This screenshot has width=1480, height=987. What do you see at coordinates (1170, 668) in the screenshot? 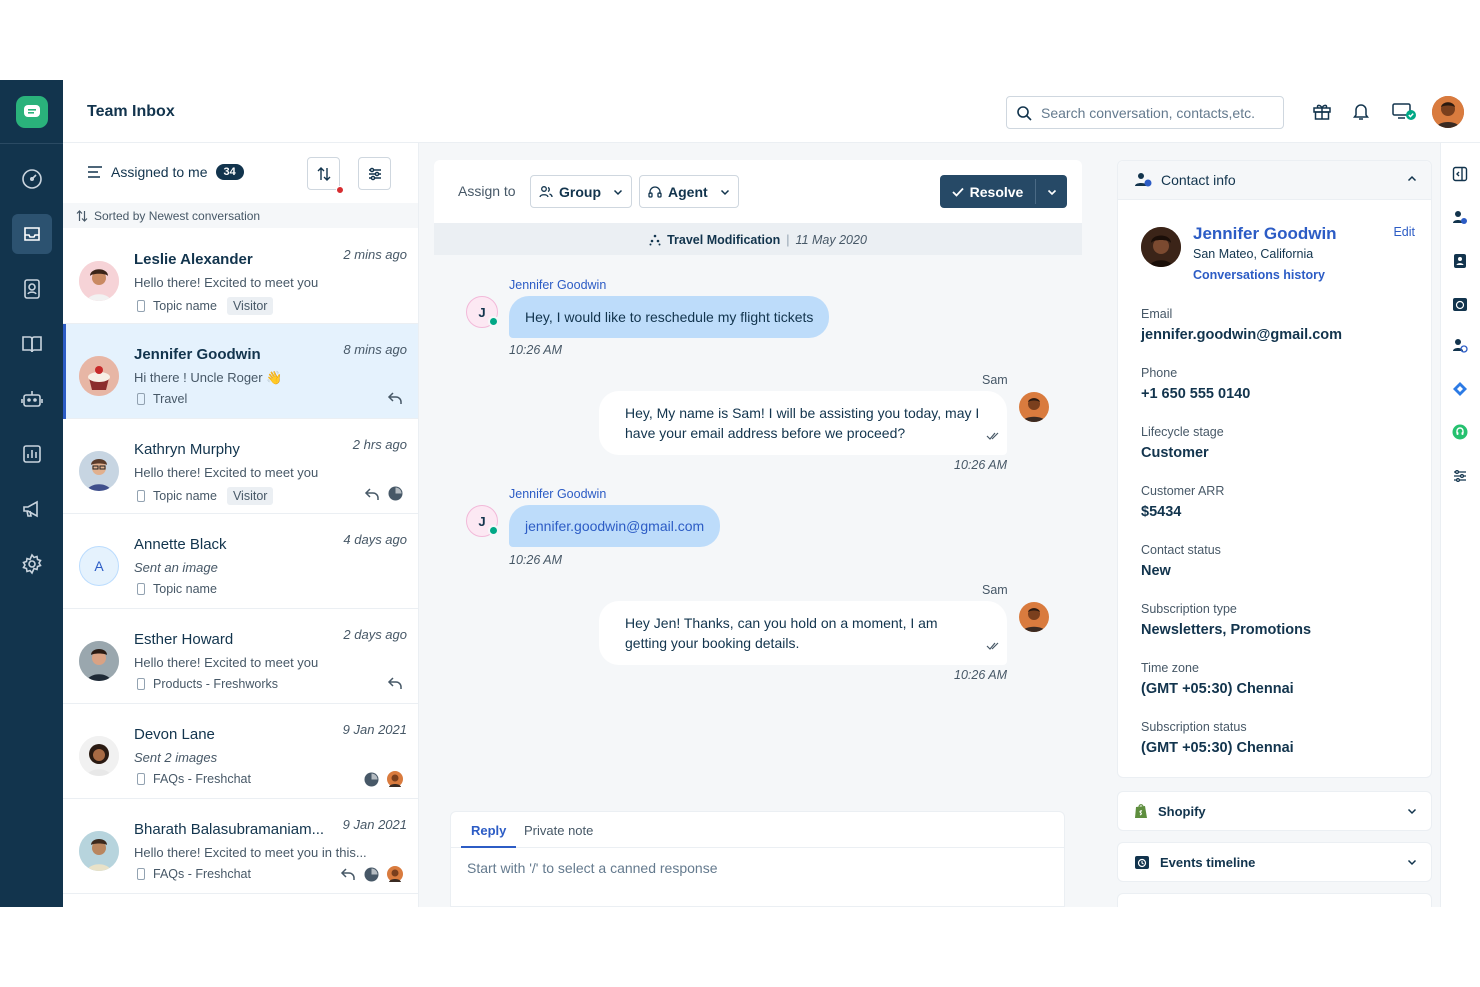
I see `field-label-time-zone: Time zone` at bounding box center [1170, 668].